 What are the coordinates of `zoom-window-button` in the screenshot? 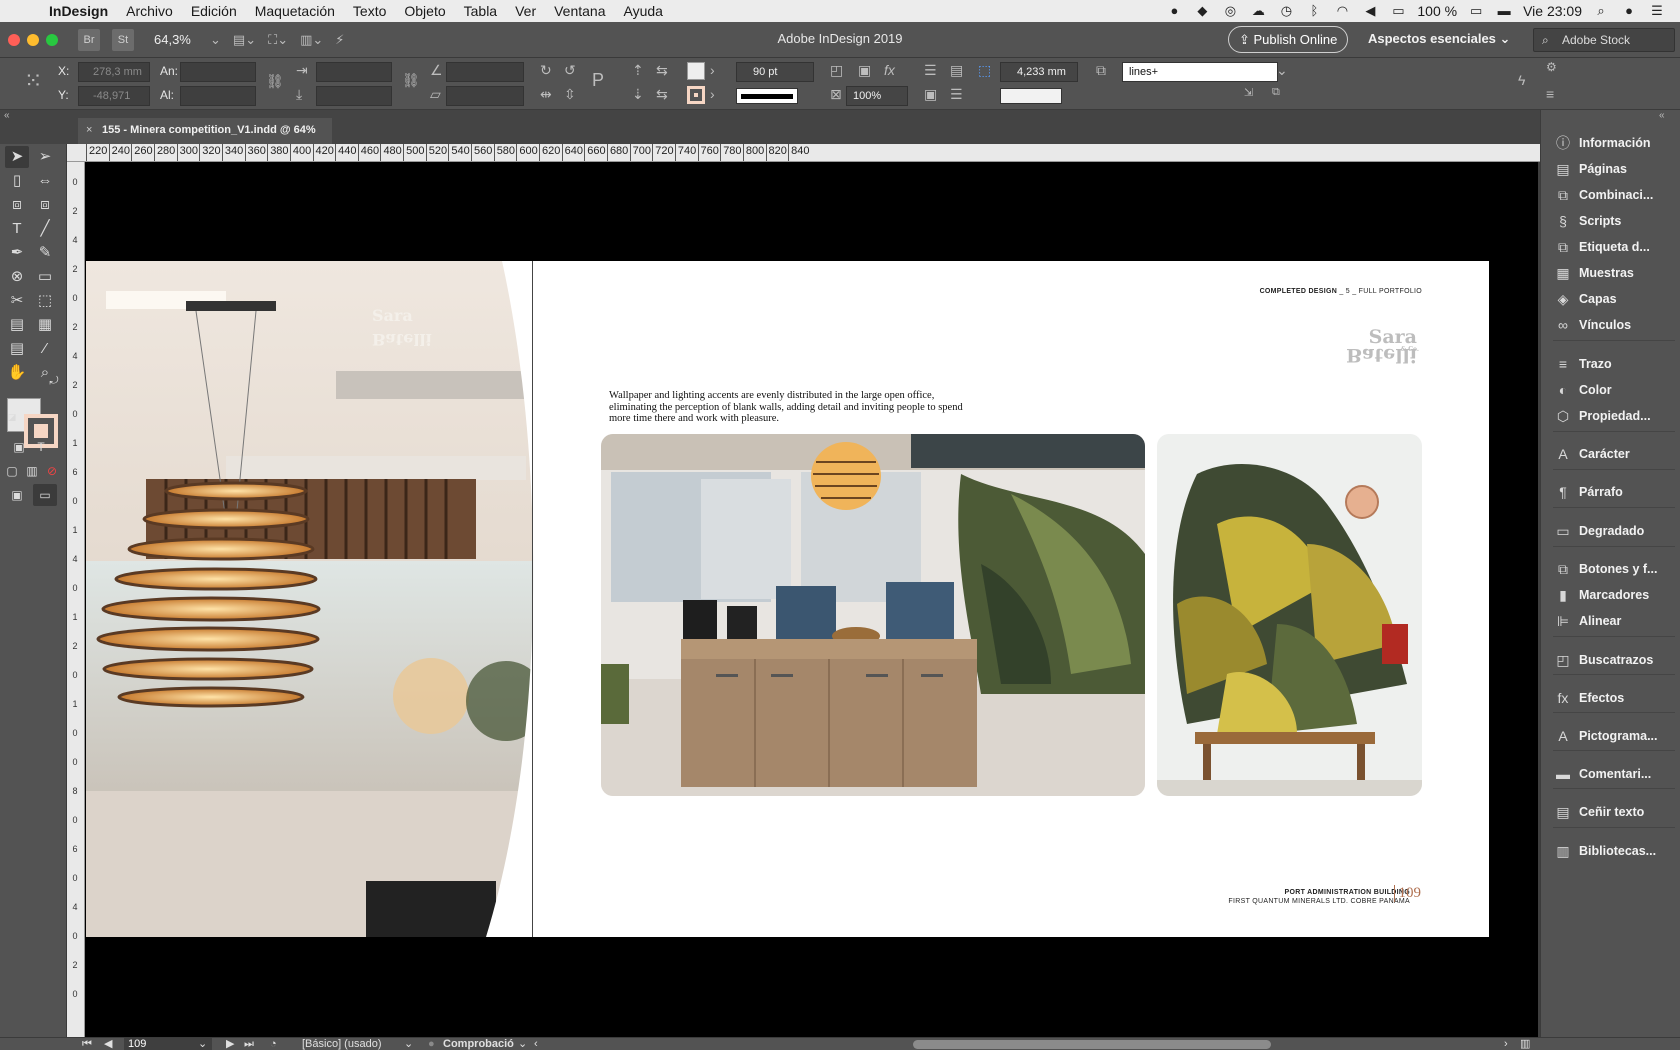 It's located at (52, 39).